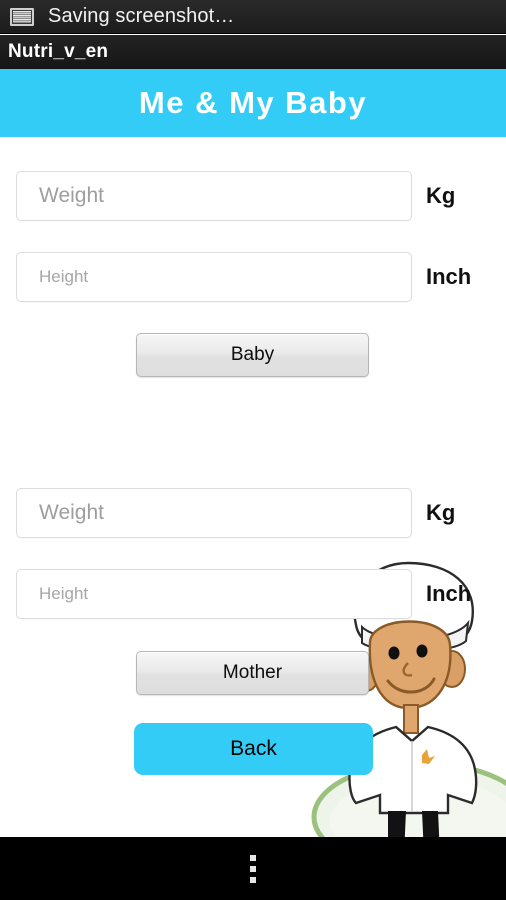 The height and width of the screenshot is (900, 506). I want to click on mother-weight-row: Weight Kg, so click(235, 513).